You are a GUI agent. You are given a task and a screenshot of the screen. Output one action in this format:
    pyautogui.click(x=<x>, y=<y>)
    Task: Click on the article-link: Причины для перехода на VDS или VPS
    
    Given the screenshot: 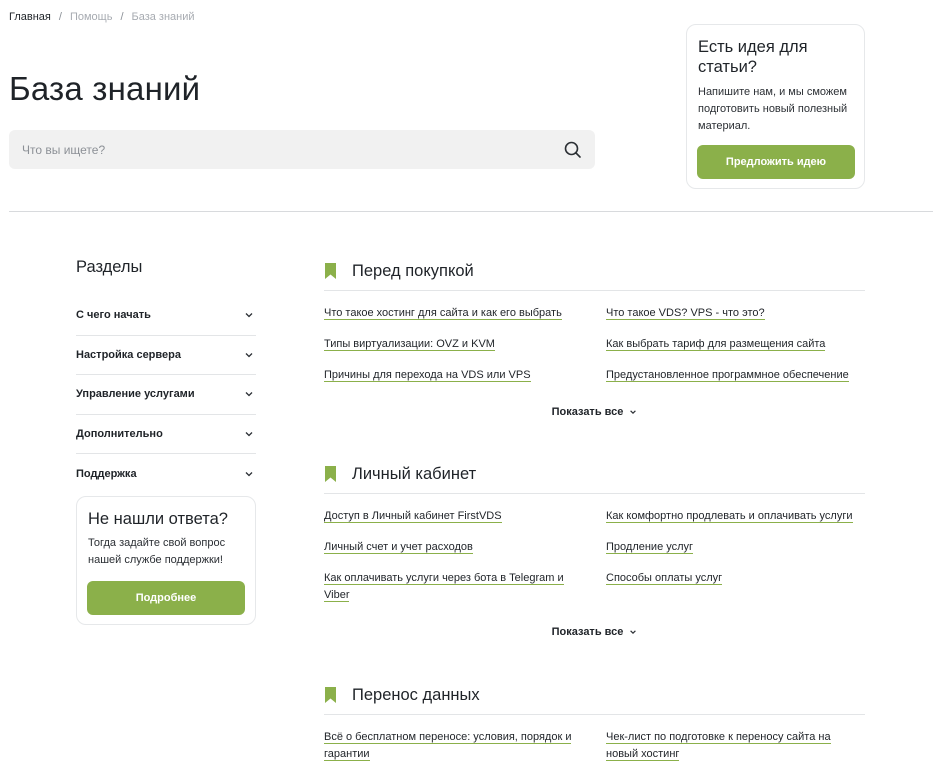 What is the action you would take?
    pyautogui.click(x=465, y=375)
    